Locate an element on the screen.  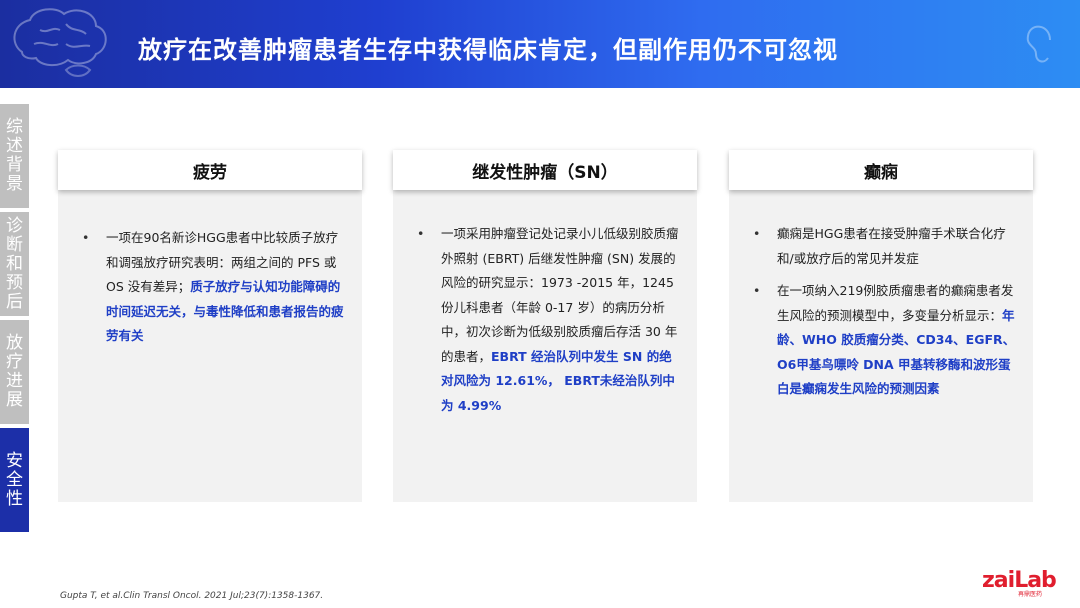
sidebar-item-background: 综述背景 is located at coordinates (14, 156).